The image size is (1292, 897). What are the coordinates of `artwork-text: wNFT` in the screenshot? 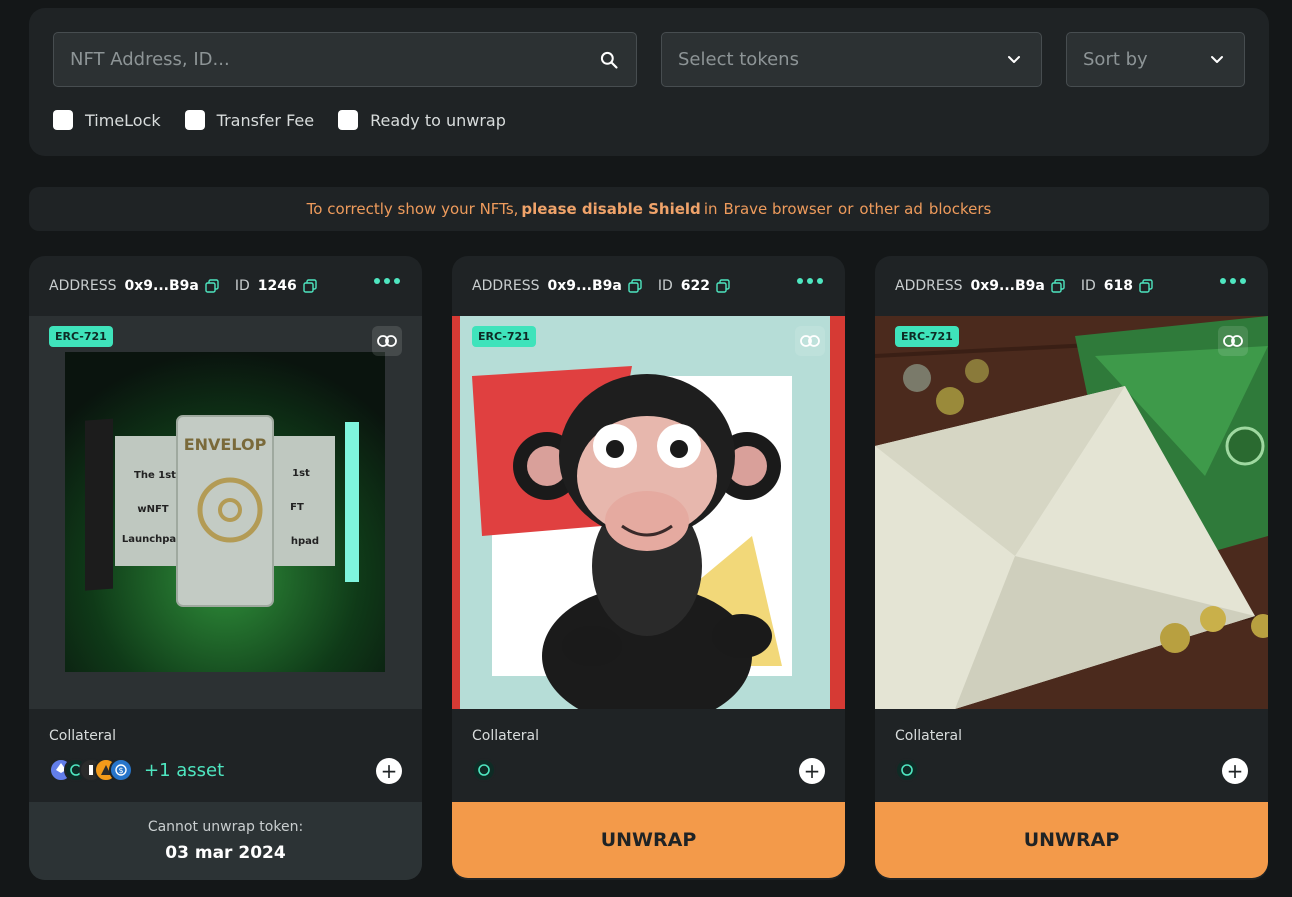 It's located at (152, 509).